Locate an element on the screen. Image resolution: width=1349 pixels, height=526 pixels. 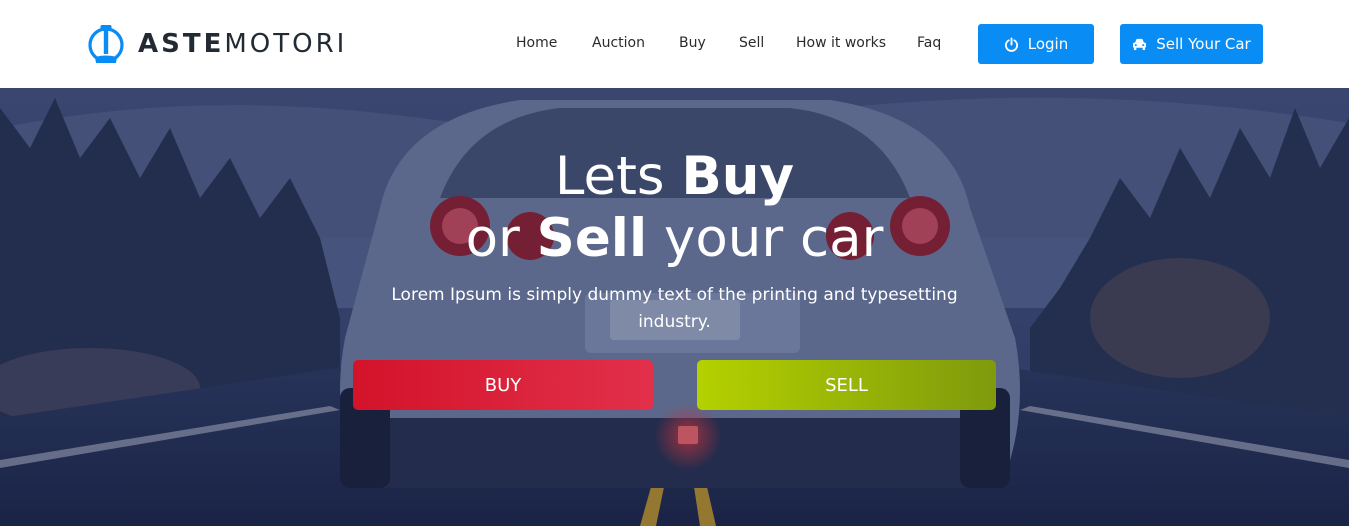
sell-your-car-button: Sell Your Car is located at coordinates (1191, 44).